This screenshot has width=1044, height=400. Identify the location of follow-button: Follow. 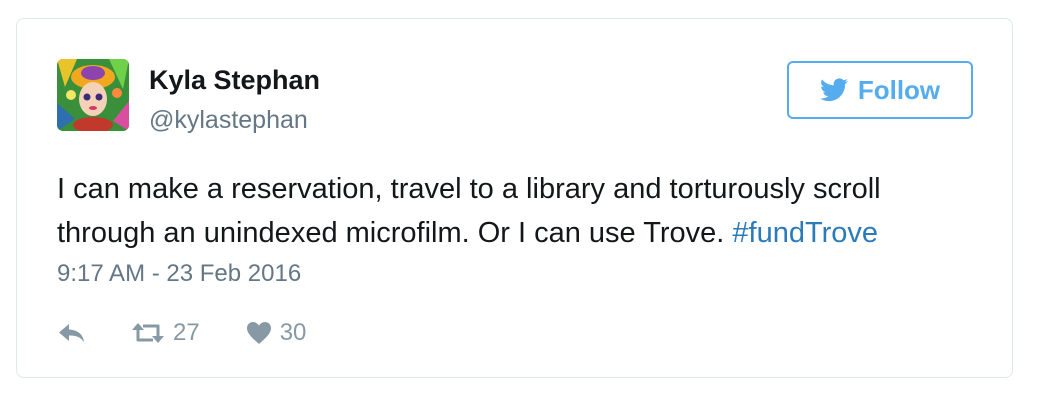
(880, 90).